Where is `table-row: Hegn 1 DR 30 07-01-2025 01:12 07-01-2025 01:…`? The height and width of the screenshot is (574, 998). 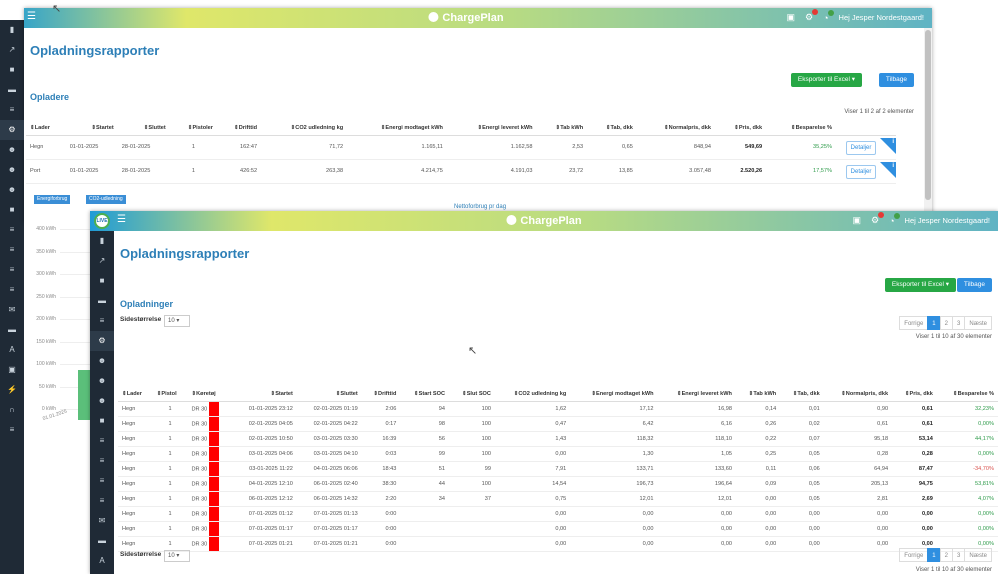
table-row: Hegn 1 DR 30 07-01-2025 01:12 07-01-2025 01:… is located at coordinates (558, 514).